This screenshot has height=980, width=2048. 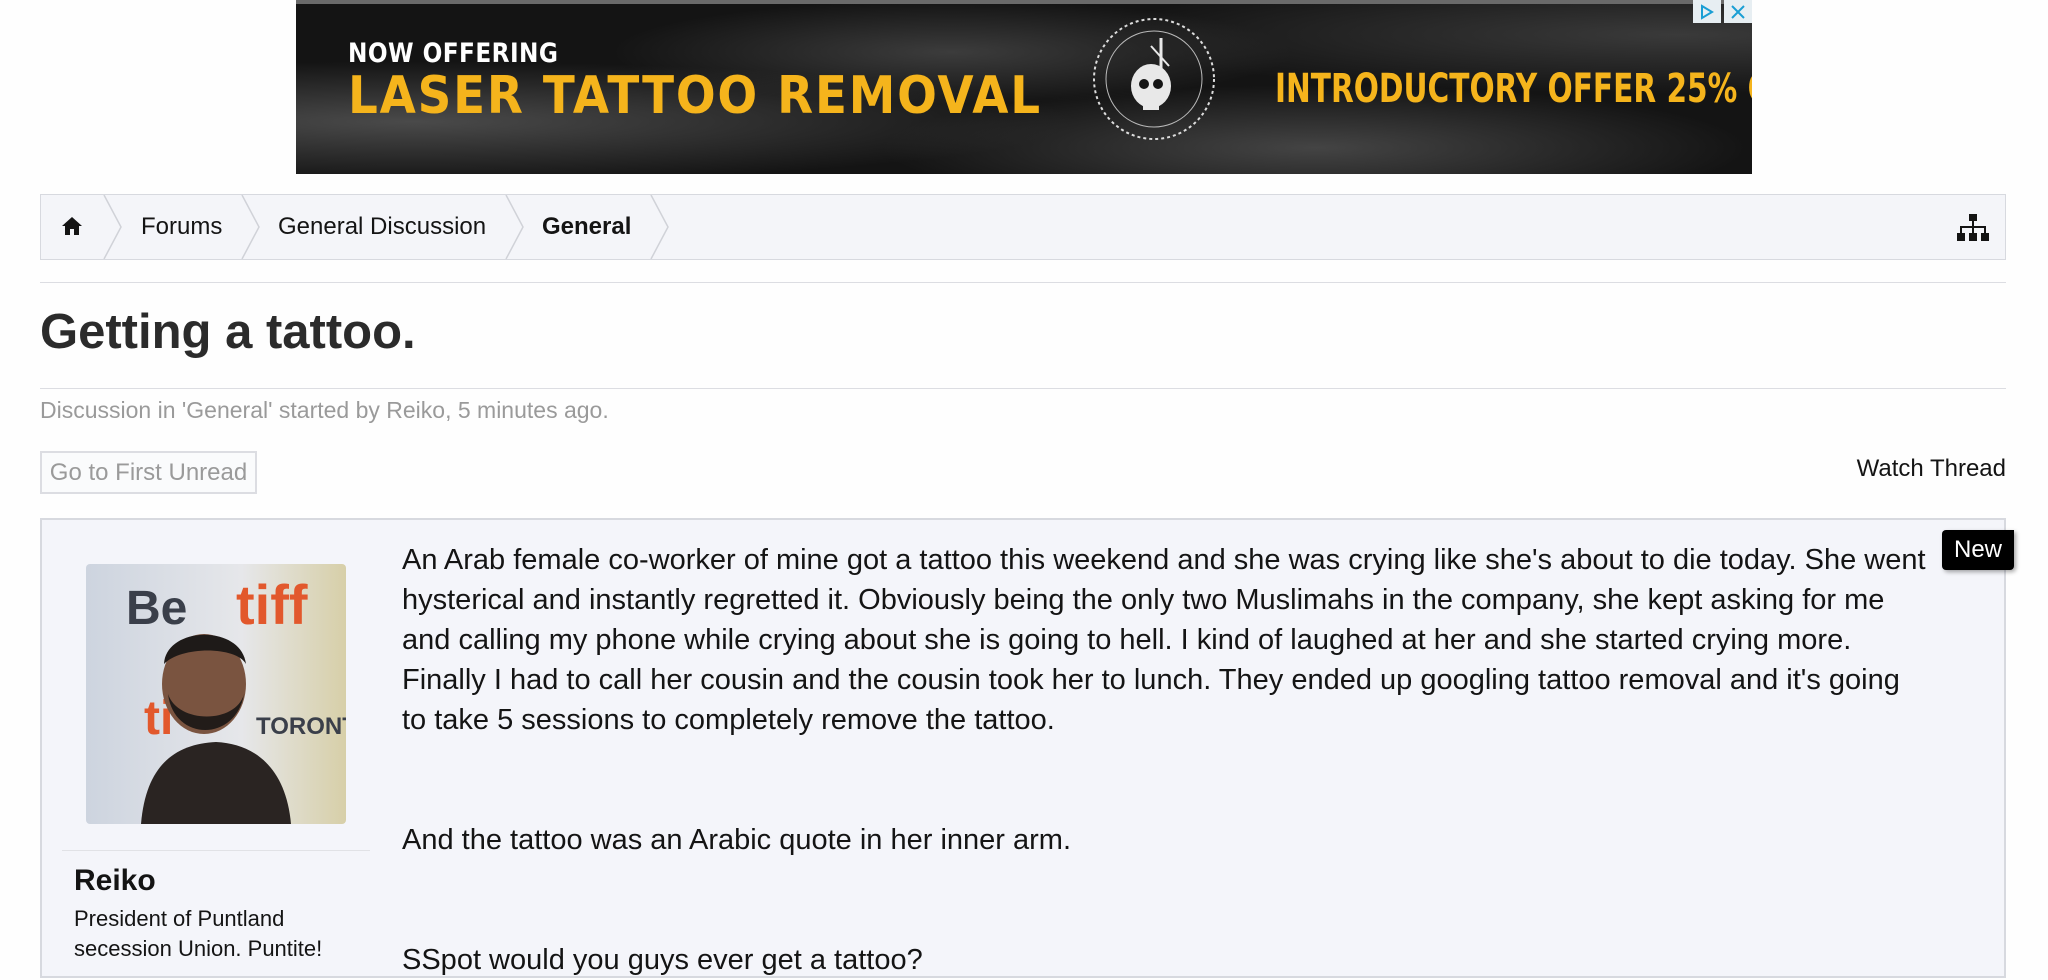 What do you see at coordinates (72, 226) in the screenshot?
I see `home-icon` at bounding box center [72, 226].